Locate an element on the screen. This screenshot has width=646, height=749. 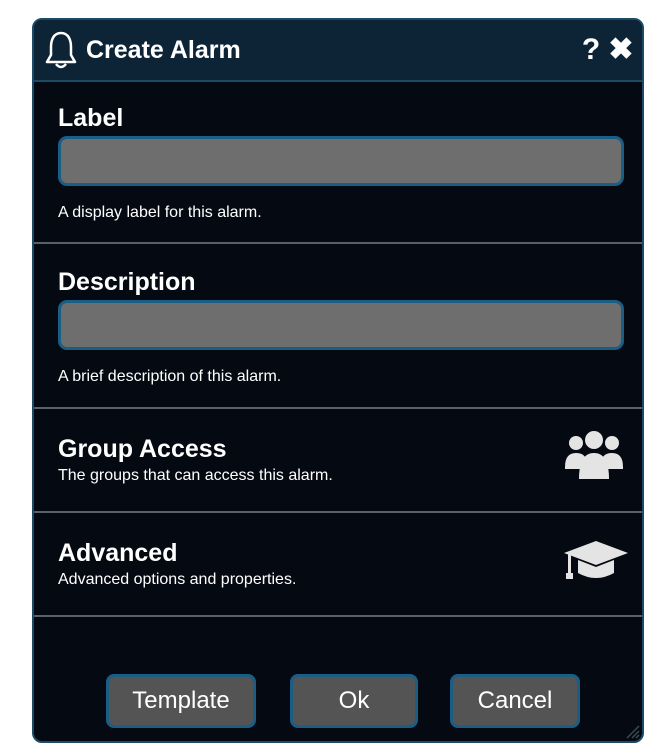
bell-icon is located at coordinates (62, 50).